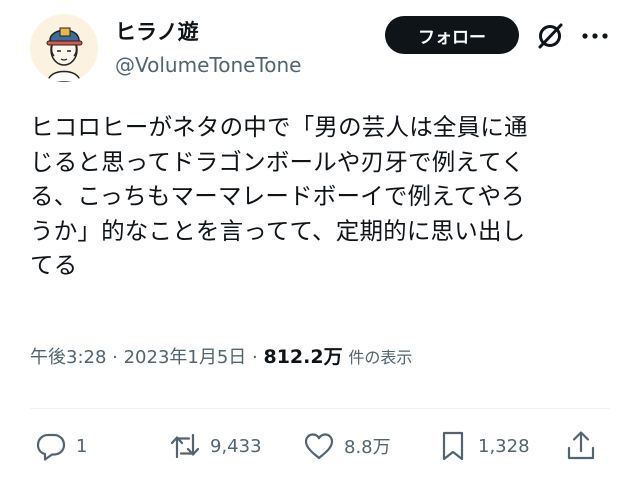 Image resolution: width=640 pixels, height=495 pixels. I want to click on avatar, so click(64, 48).